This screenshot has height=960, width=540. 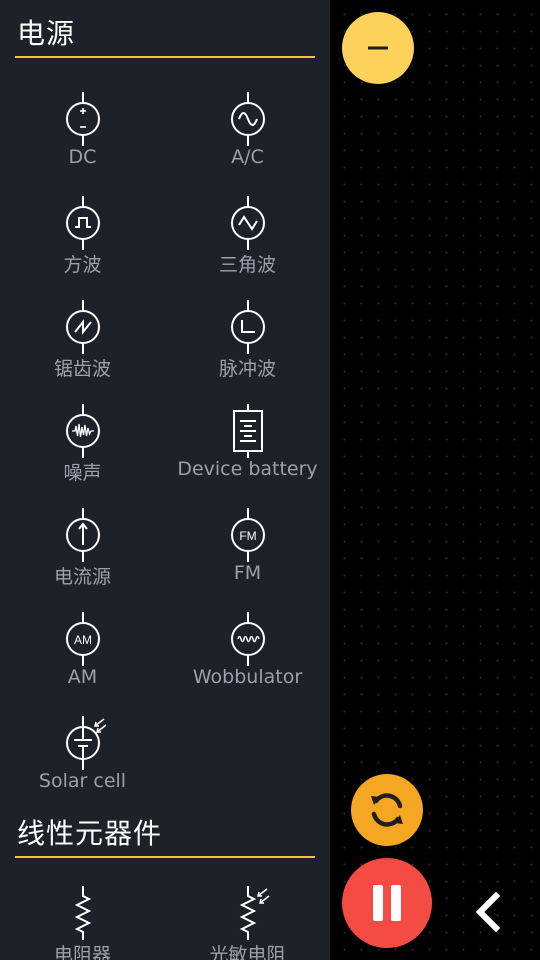 What do you see at coordinates (82, 369) in the screenshot?
I see `component-label: 锯齿波` at bounding box center [82, 369].